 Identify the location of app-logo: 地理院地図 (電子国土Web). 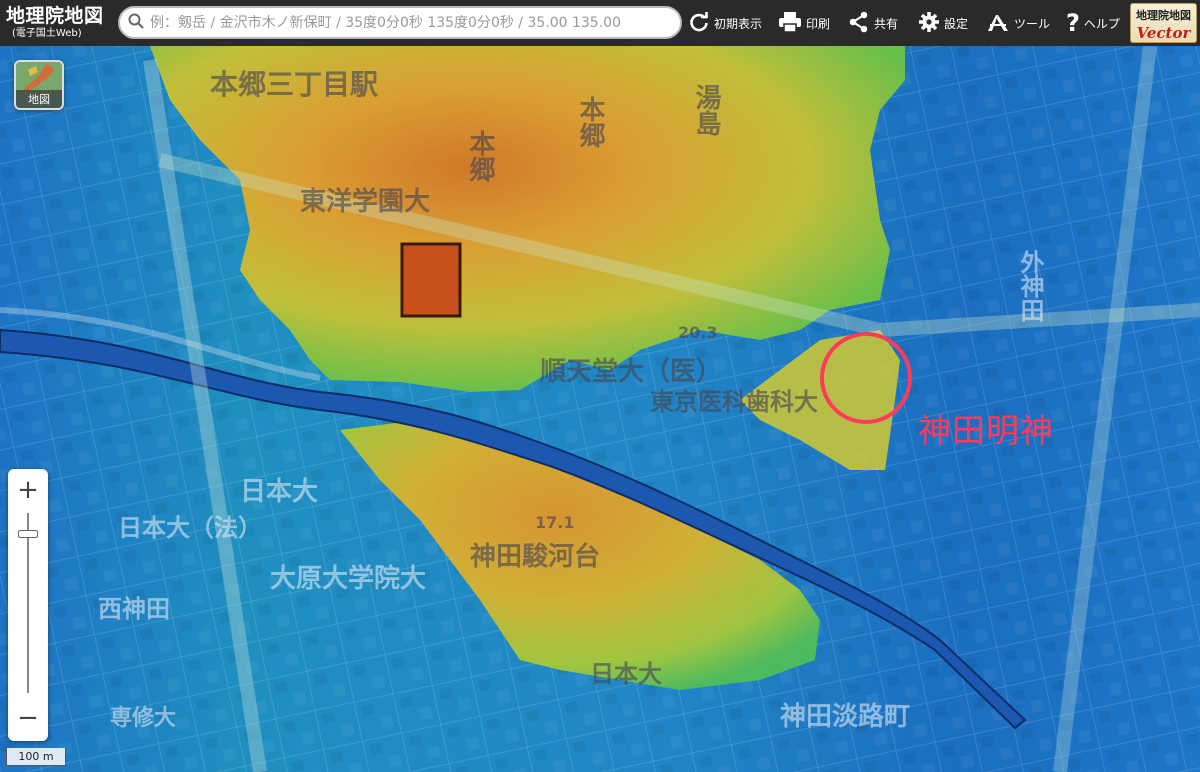
(56, 23).